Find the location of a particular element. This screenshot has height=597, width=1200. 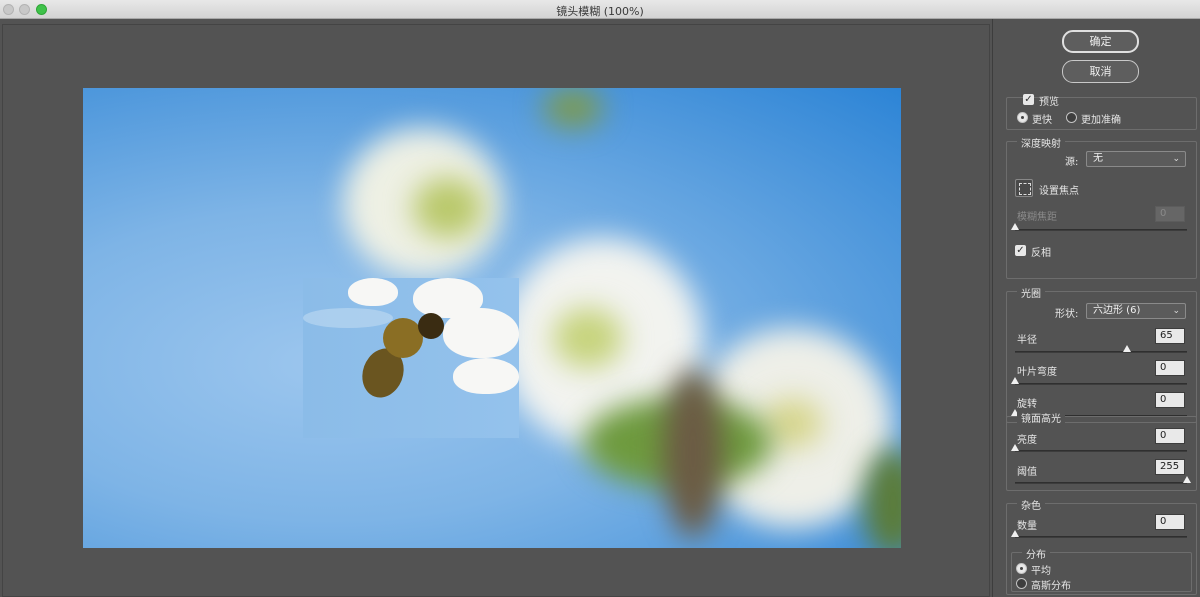

distribution-title: 分布 is located at coordinates (1036, 553).